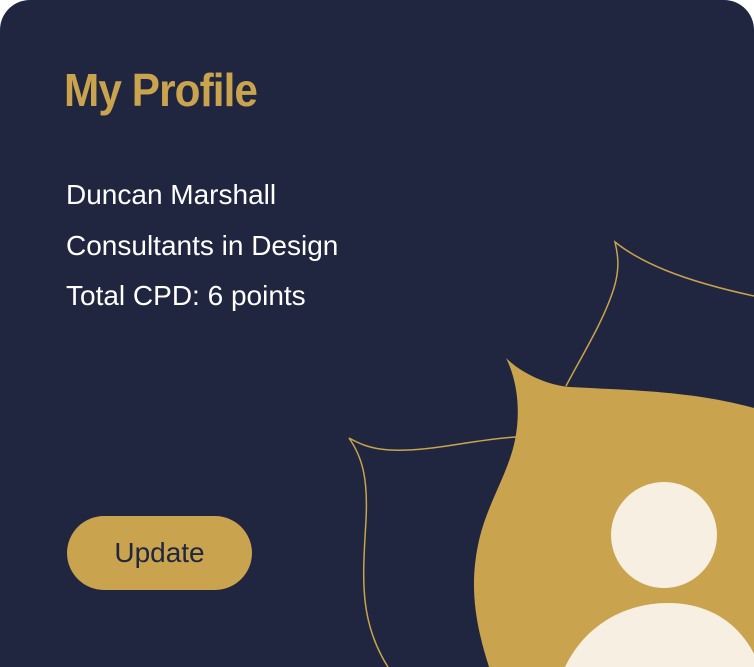 The width and height of the screenshot is (754, 667). I want to click on avatar-head, so click(664, 535).